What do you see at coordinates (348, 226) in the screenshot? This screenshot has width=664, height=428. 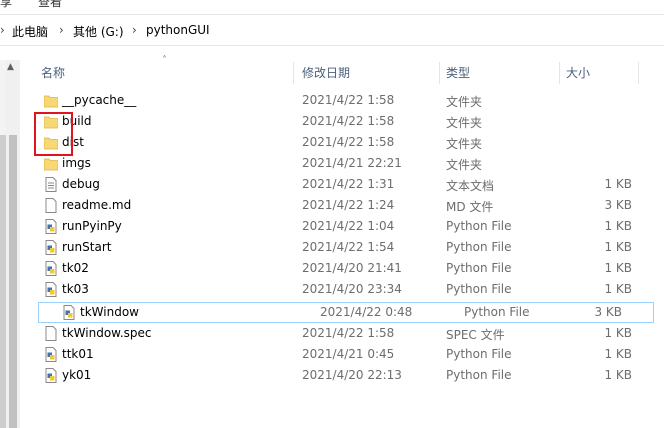 I see `file-date: 2021/4/22 1:04` at bounding box center [348, 226].